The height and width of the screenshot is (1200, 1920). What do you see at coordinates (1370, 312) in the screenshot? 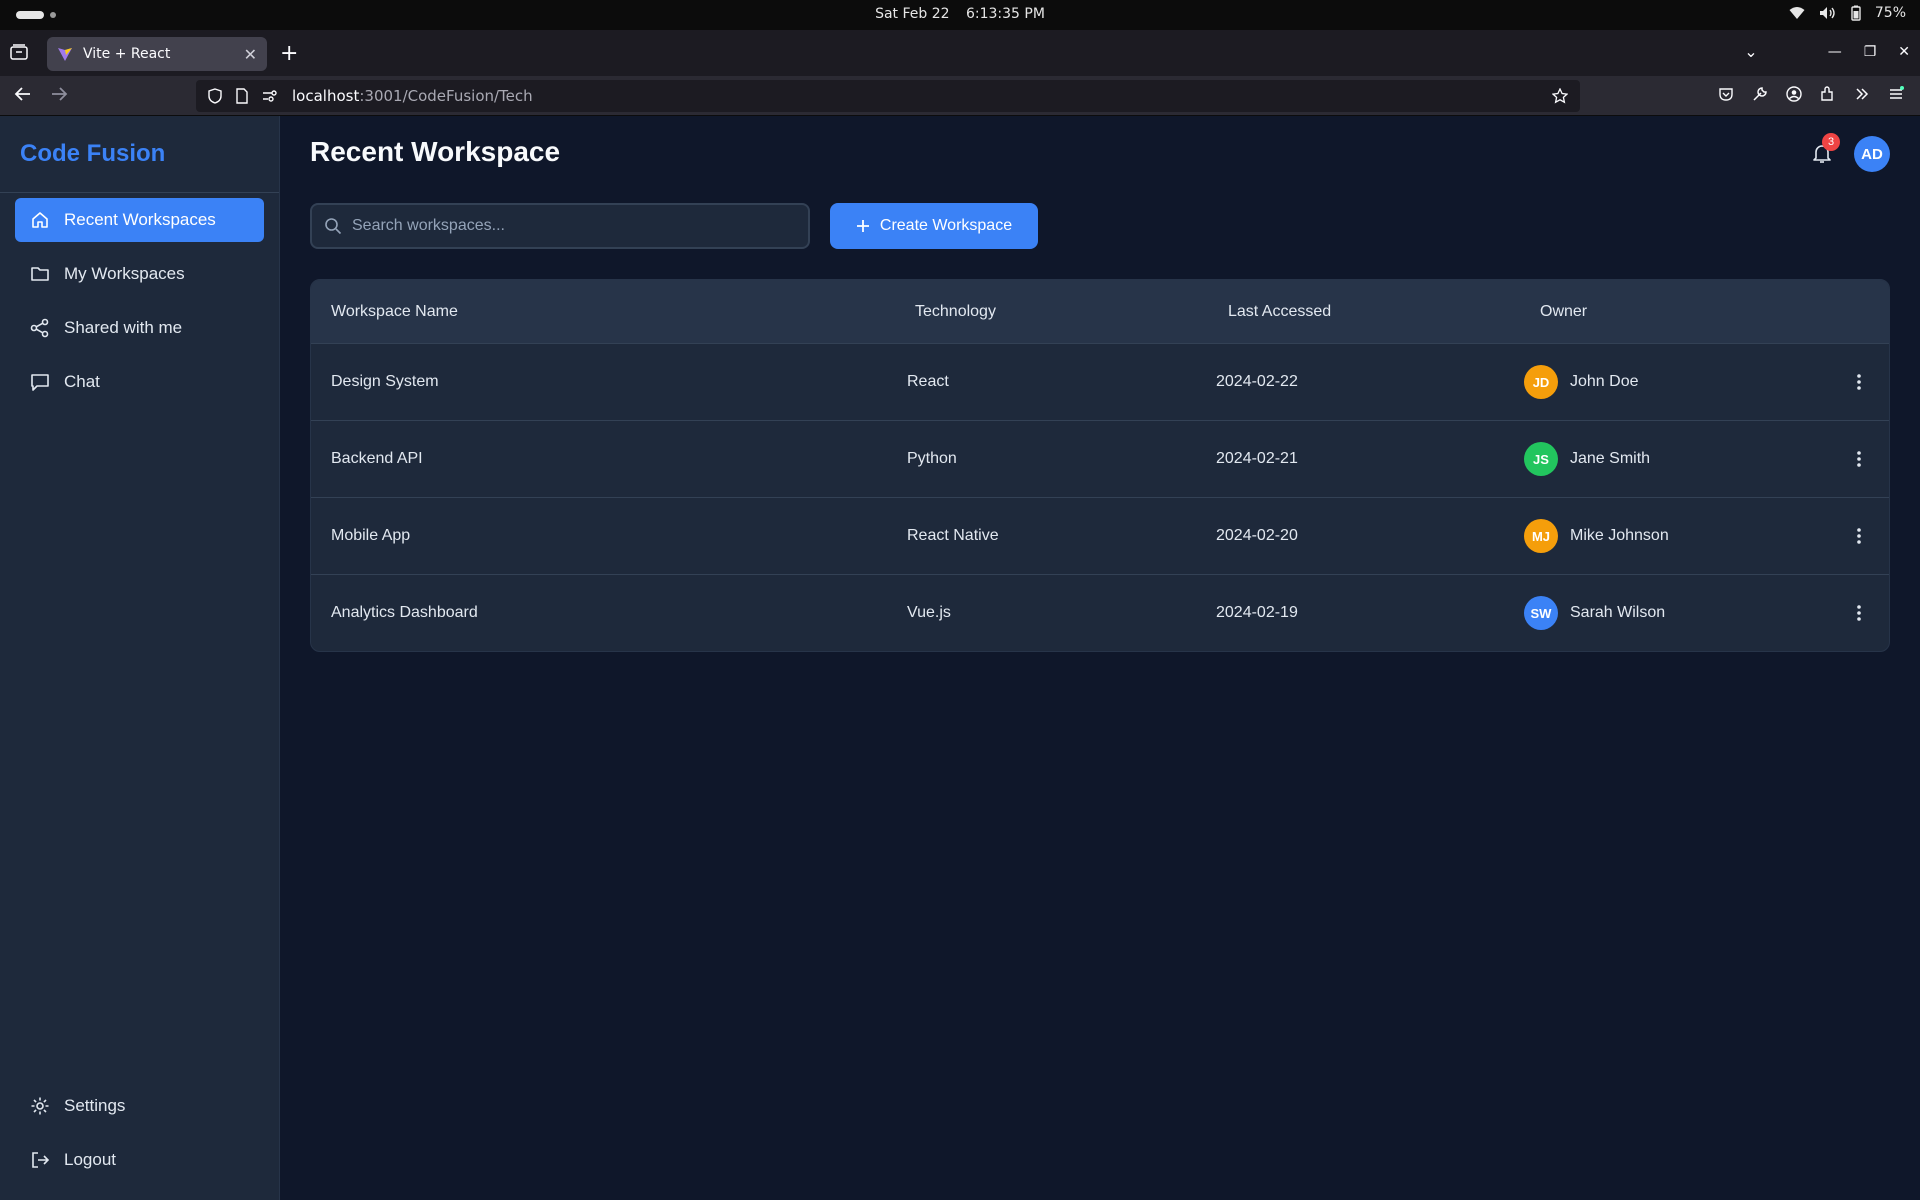
I see `column-header-last-accessed: Last Accessed` at bounding box center [1370, 312].